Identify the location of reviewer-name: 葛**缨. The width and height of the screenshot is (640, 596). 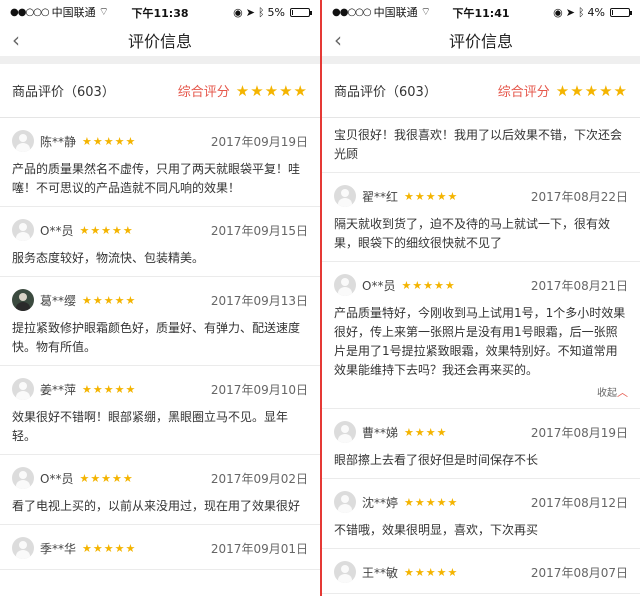
(58, 300).